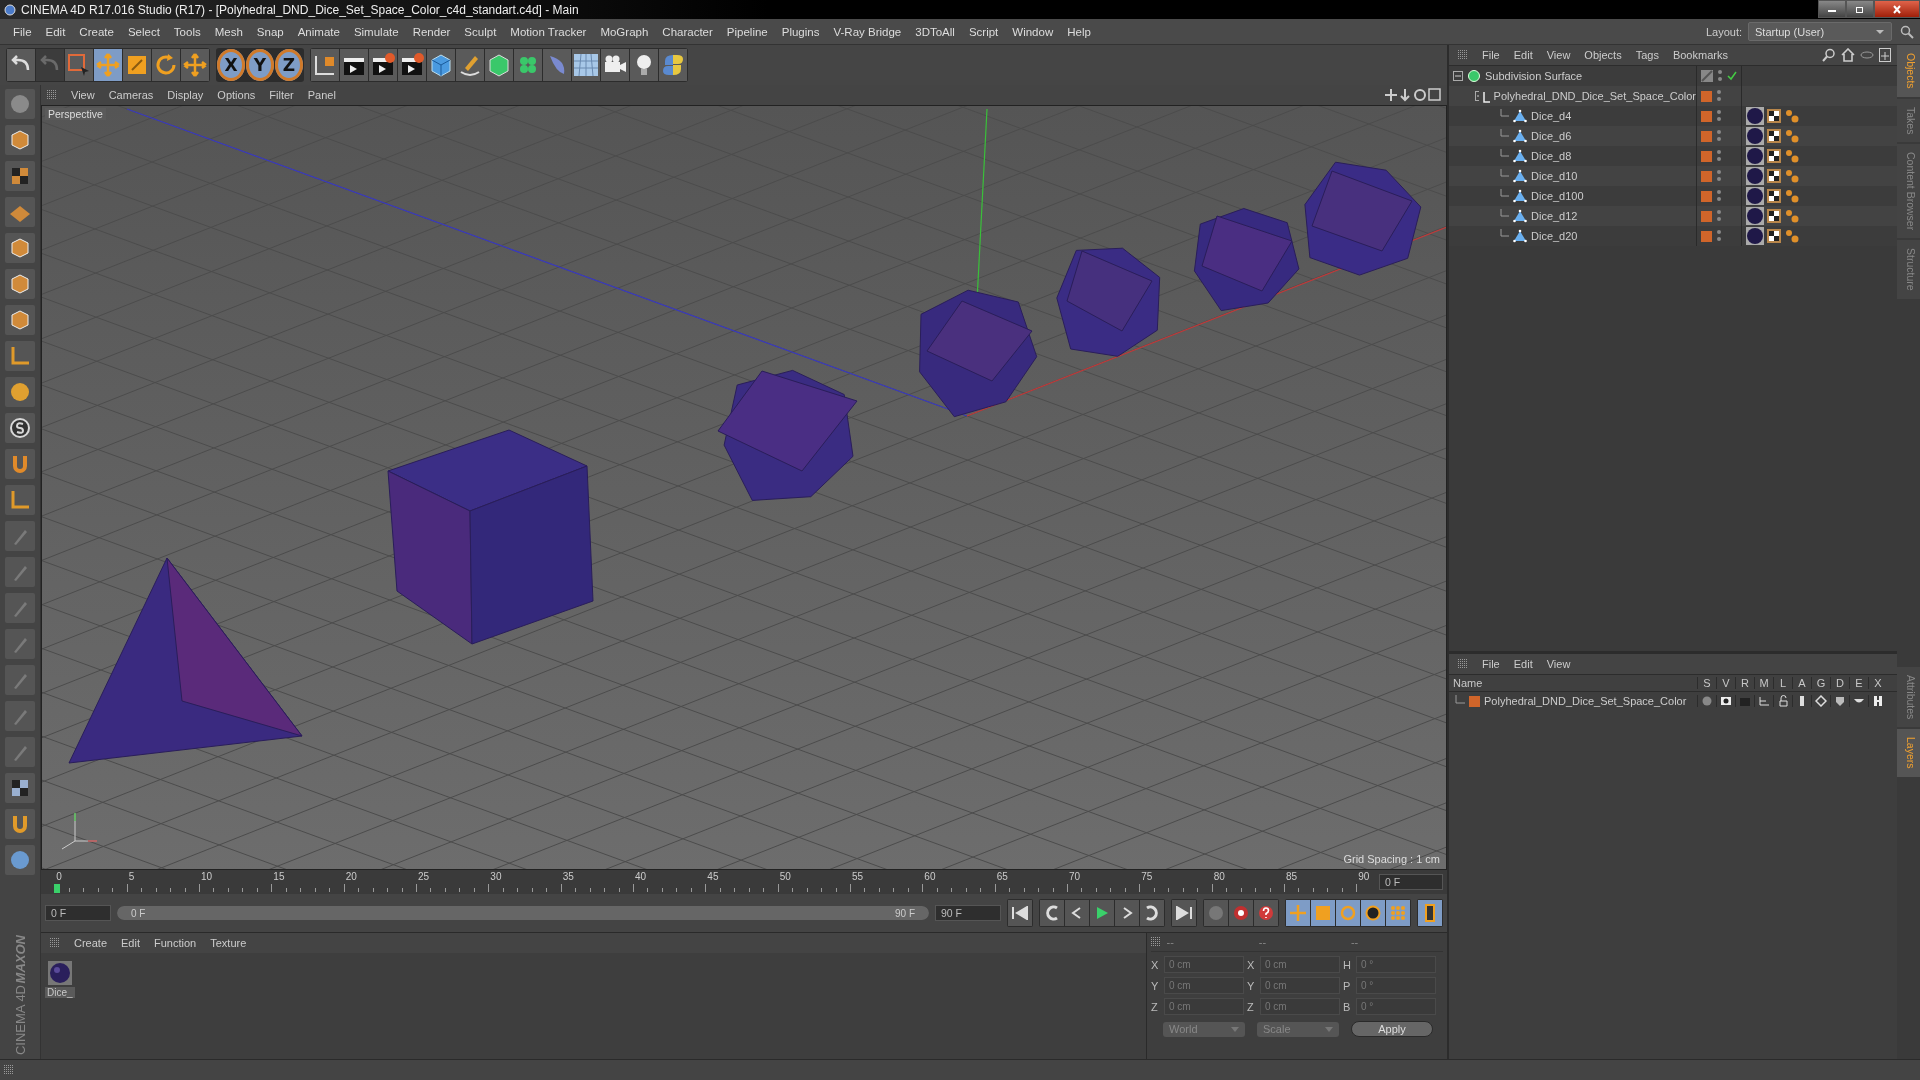  Describe the element at coordinates (528, 65) in the screenshot. I see `cloner-button` at that location.